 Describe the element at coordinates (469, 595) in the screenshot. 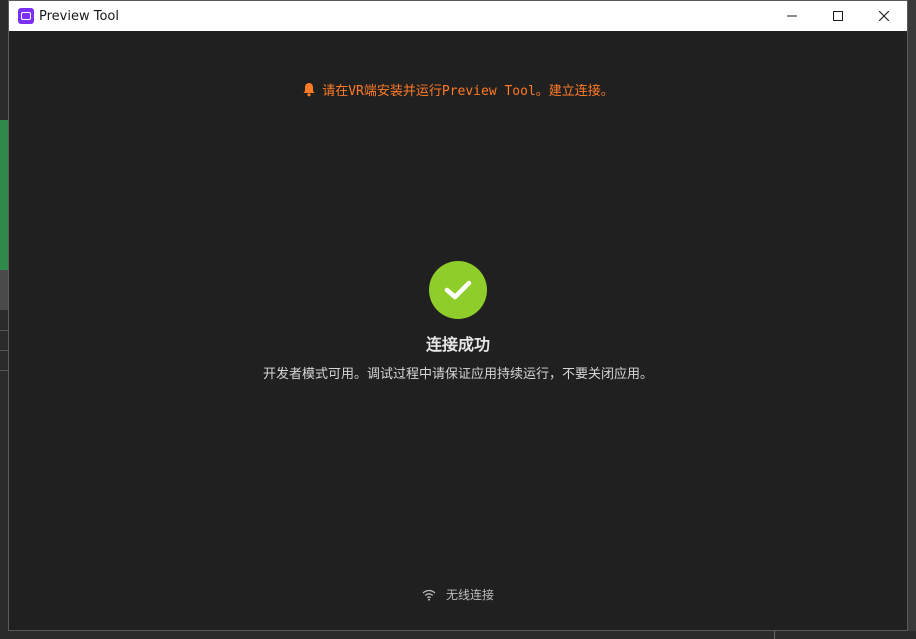

I see `connection-mode-label: 无线连接` at that location.